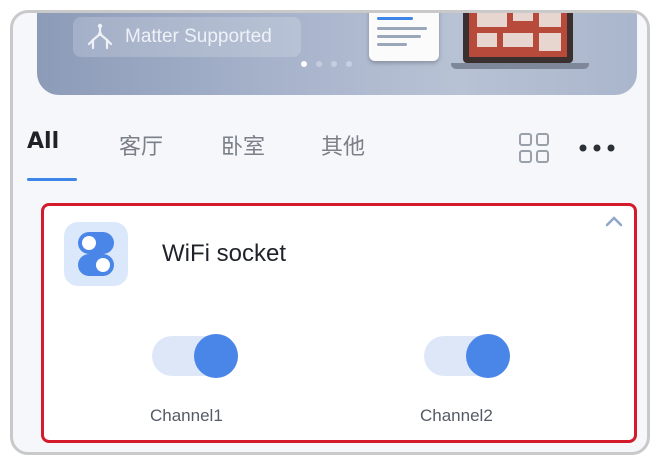  I want to click on more-horizontal-icon, so click(597, 148).